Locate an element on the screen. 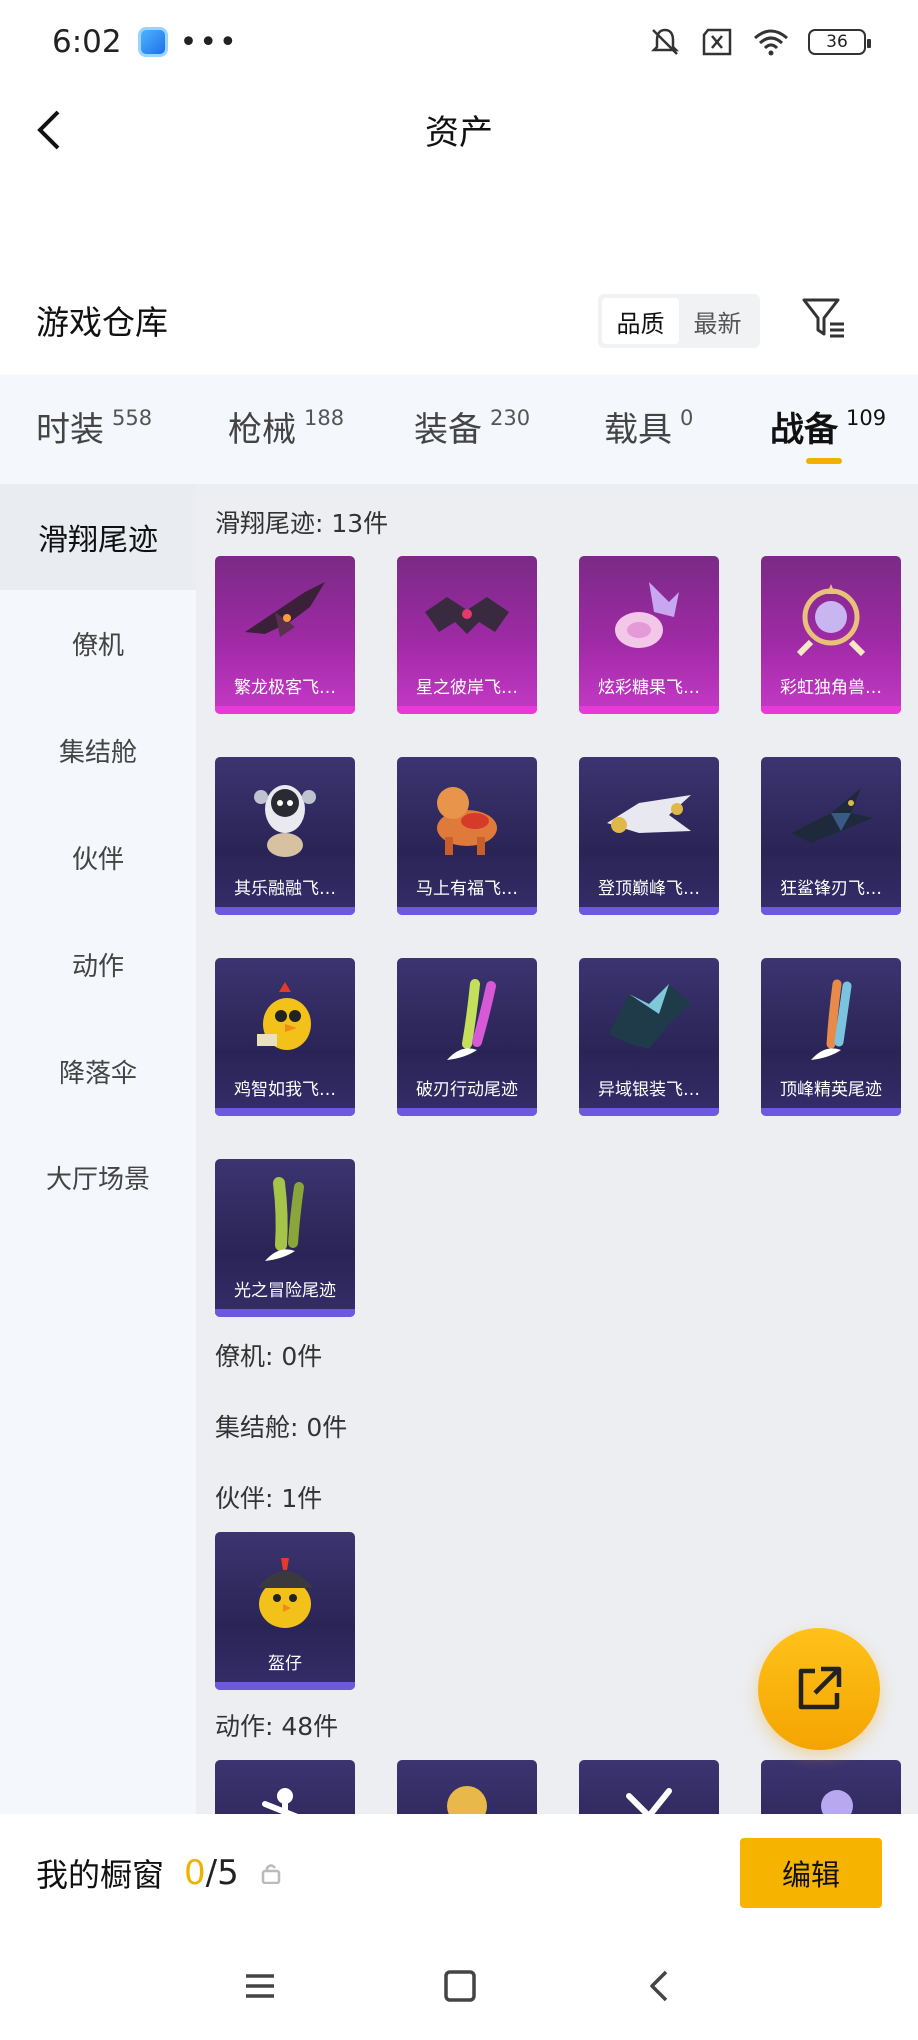  battery-level: 36 is located at coordinates (837, 42).